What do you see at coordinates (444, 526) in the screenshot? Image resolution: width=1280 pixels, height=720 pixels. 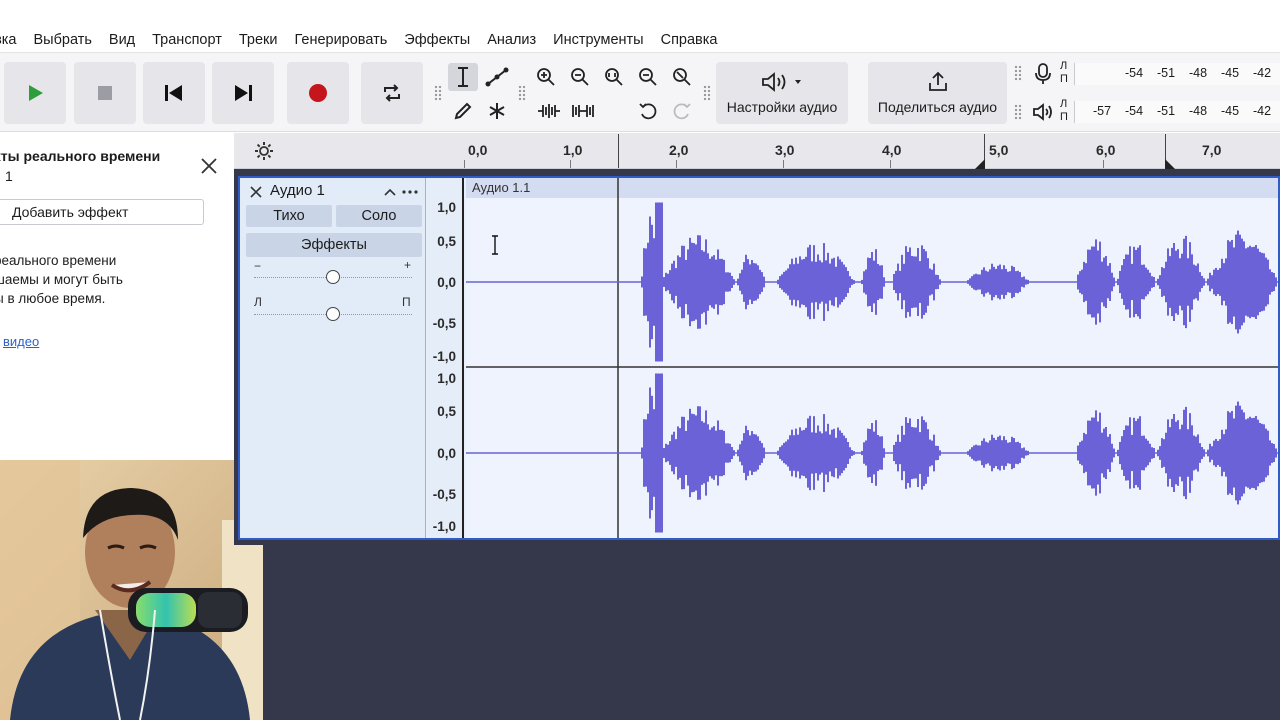 I see `amplitude-label: -1,0` at bounding box center [444, 526].